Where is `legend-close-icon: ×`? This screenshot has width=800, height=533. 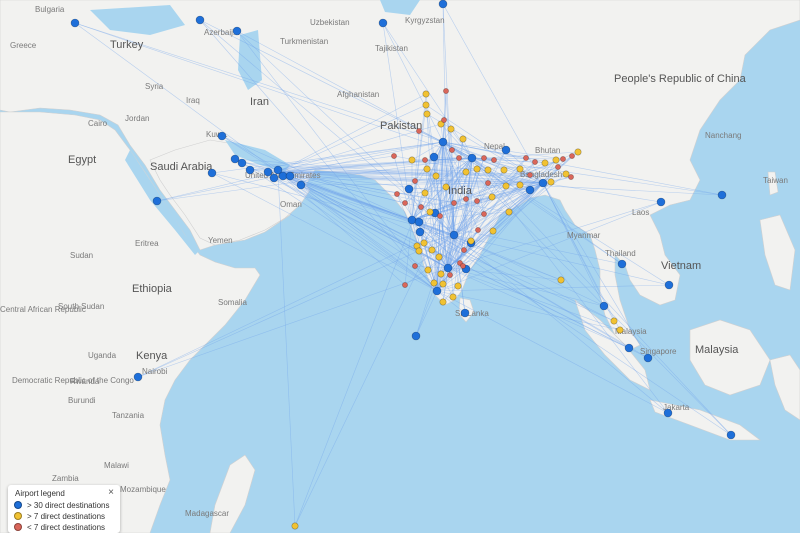
legend-close-icon: × is located at coordinates (111, 492).